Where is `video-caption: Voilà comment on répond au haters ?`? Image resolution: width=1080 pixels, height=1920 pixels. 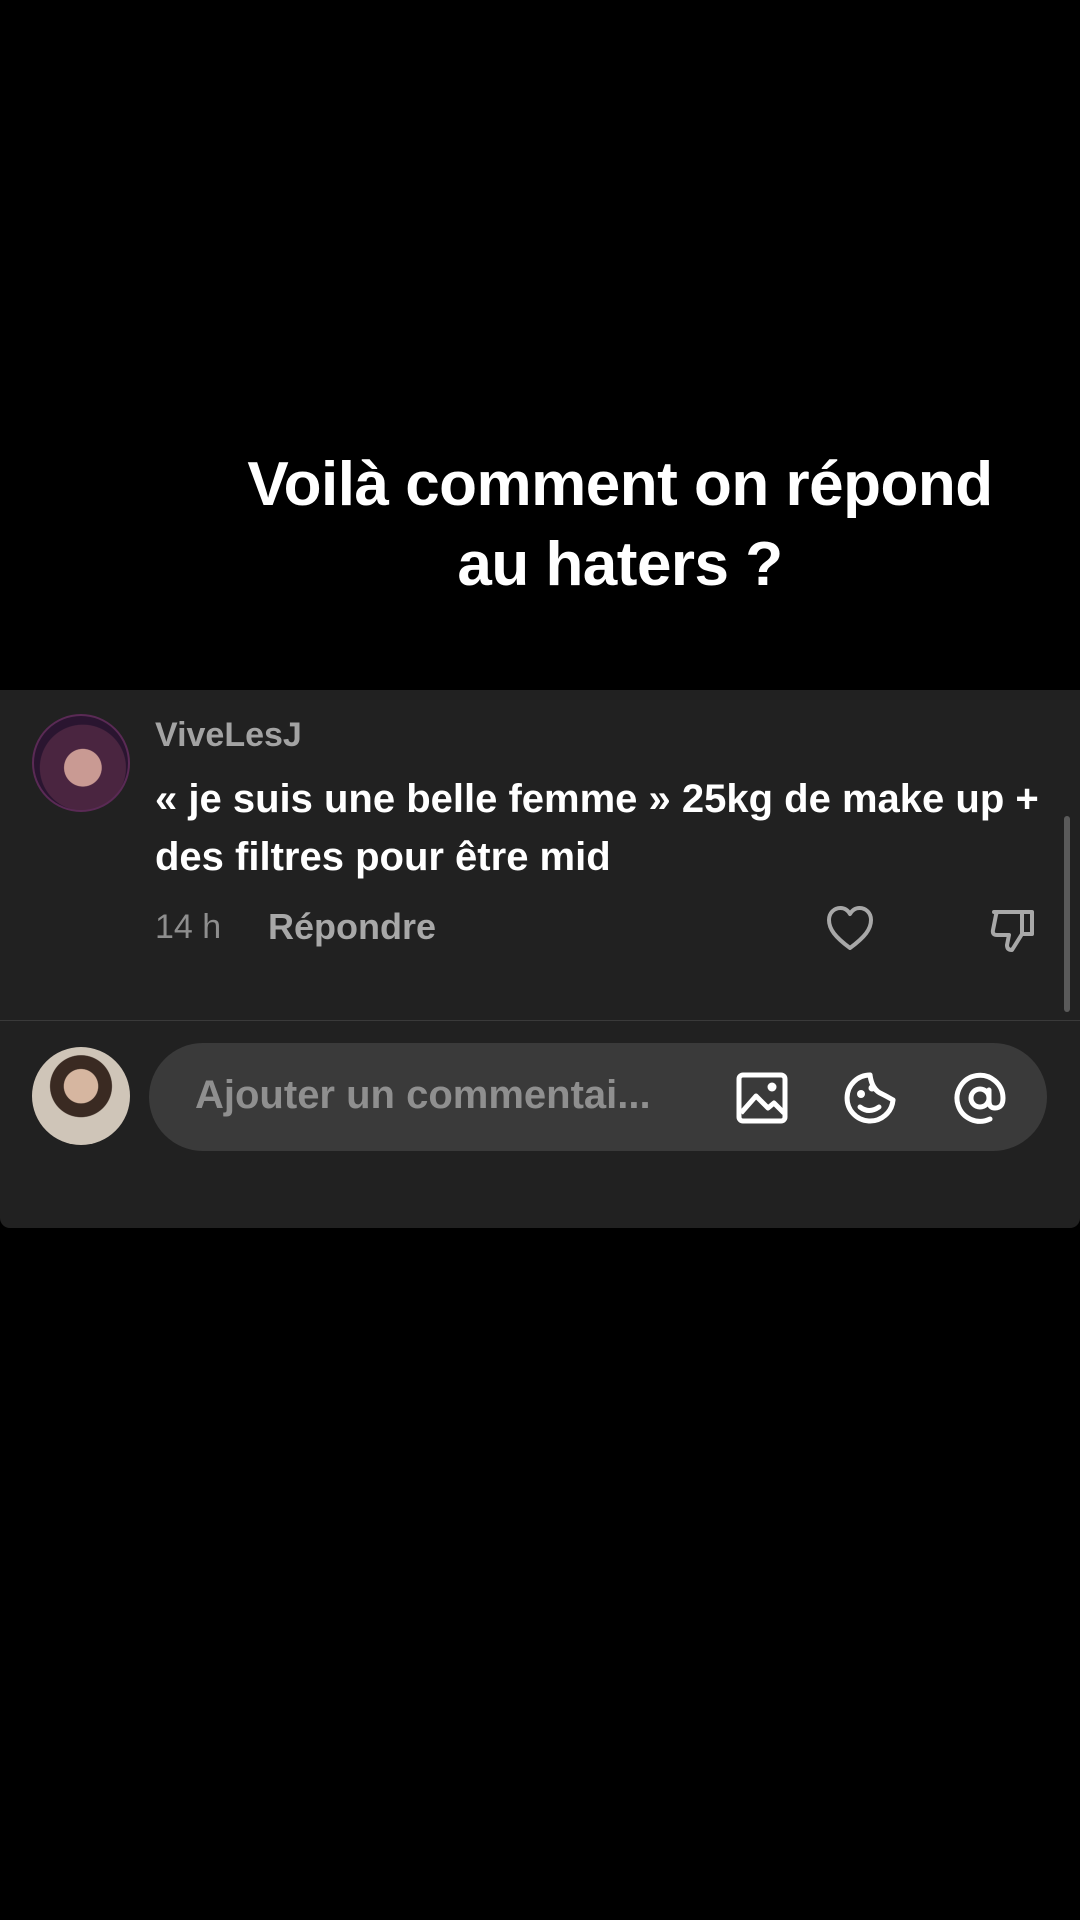
video-caption: Voilà comment on répond au haters ? is located at coordinates (615, 525).